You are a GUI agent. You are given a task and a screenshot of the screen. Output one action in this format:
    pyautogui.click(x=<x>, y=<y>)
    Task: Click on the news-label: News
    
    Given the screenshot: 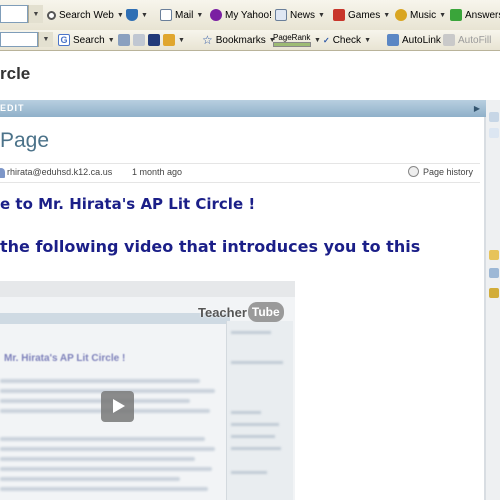 What is the action you would take?
    pyautogui.click(x=303, y=15)
    